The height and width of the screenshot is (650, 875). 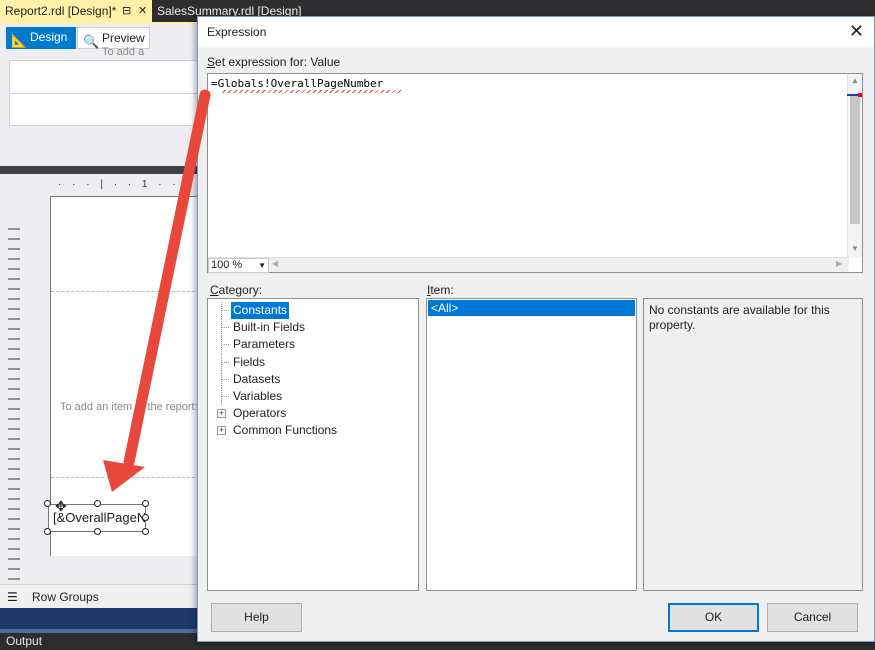 I want to click on tree-item-label: Datasets, so click(x=257, y=378).